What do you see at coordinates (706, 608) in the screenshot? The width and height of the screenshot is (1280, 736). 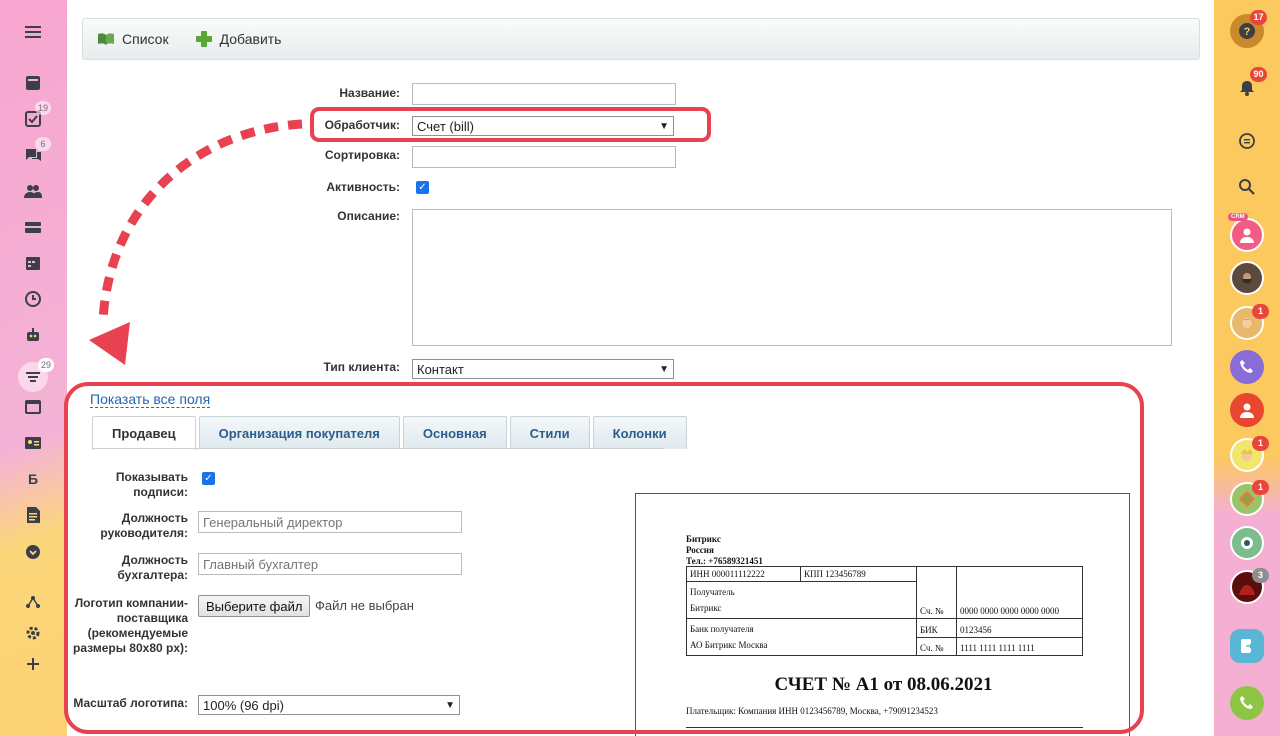 I see `invoice-recipient-name: Битрикс` at bounding box center [706, 608].